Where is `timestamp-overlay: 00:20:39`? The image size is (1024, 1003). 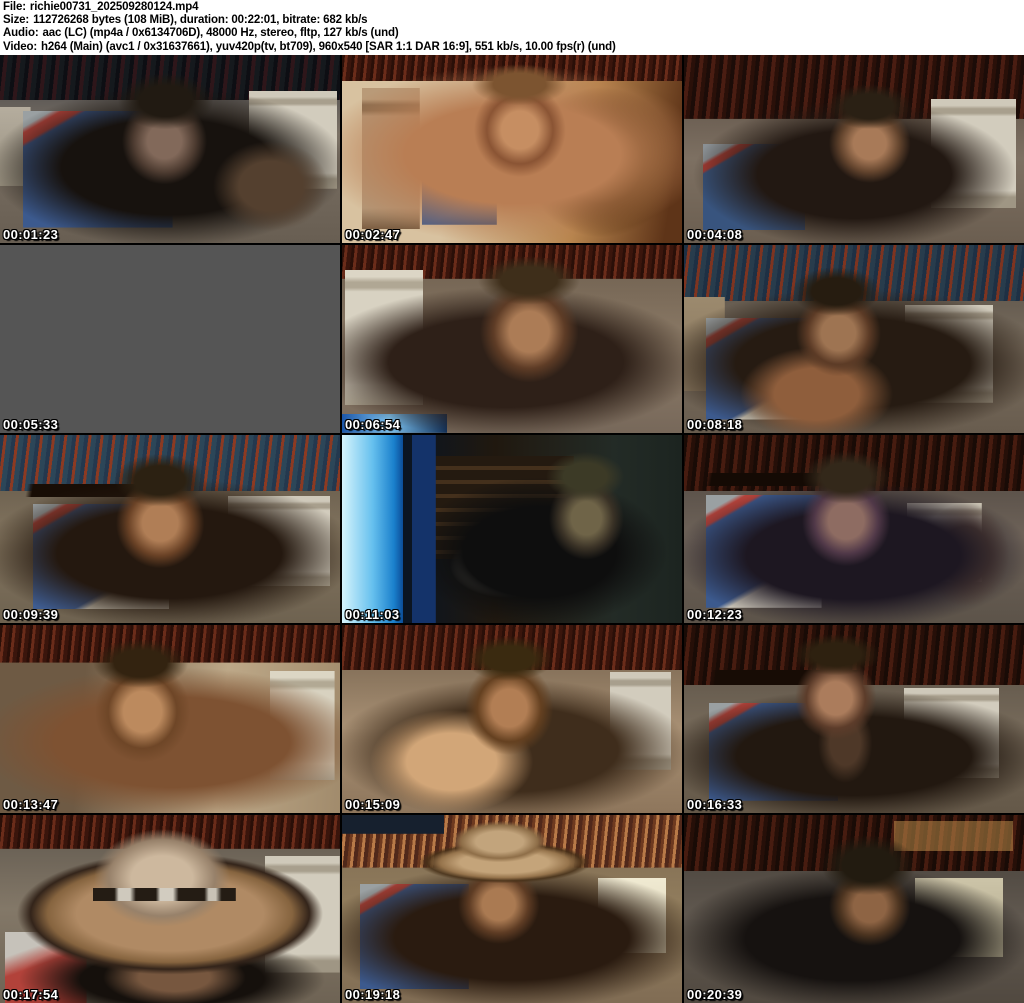
timestamp-overlay: 00:20:39 is located at coordinates (715, 994).